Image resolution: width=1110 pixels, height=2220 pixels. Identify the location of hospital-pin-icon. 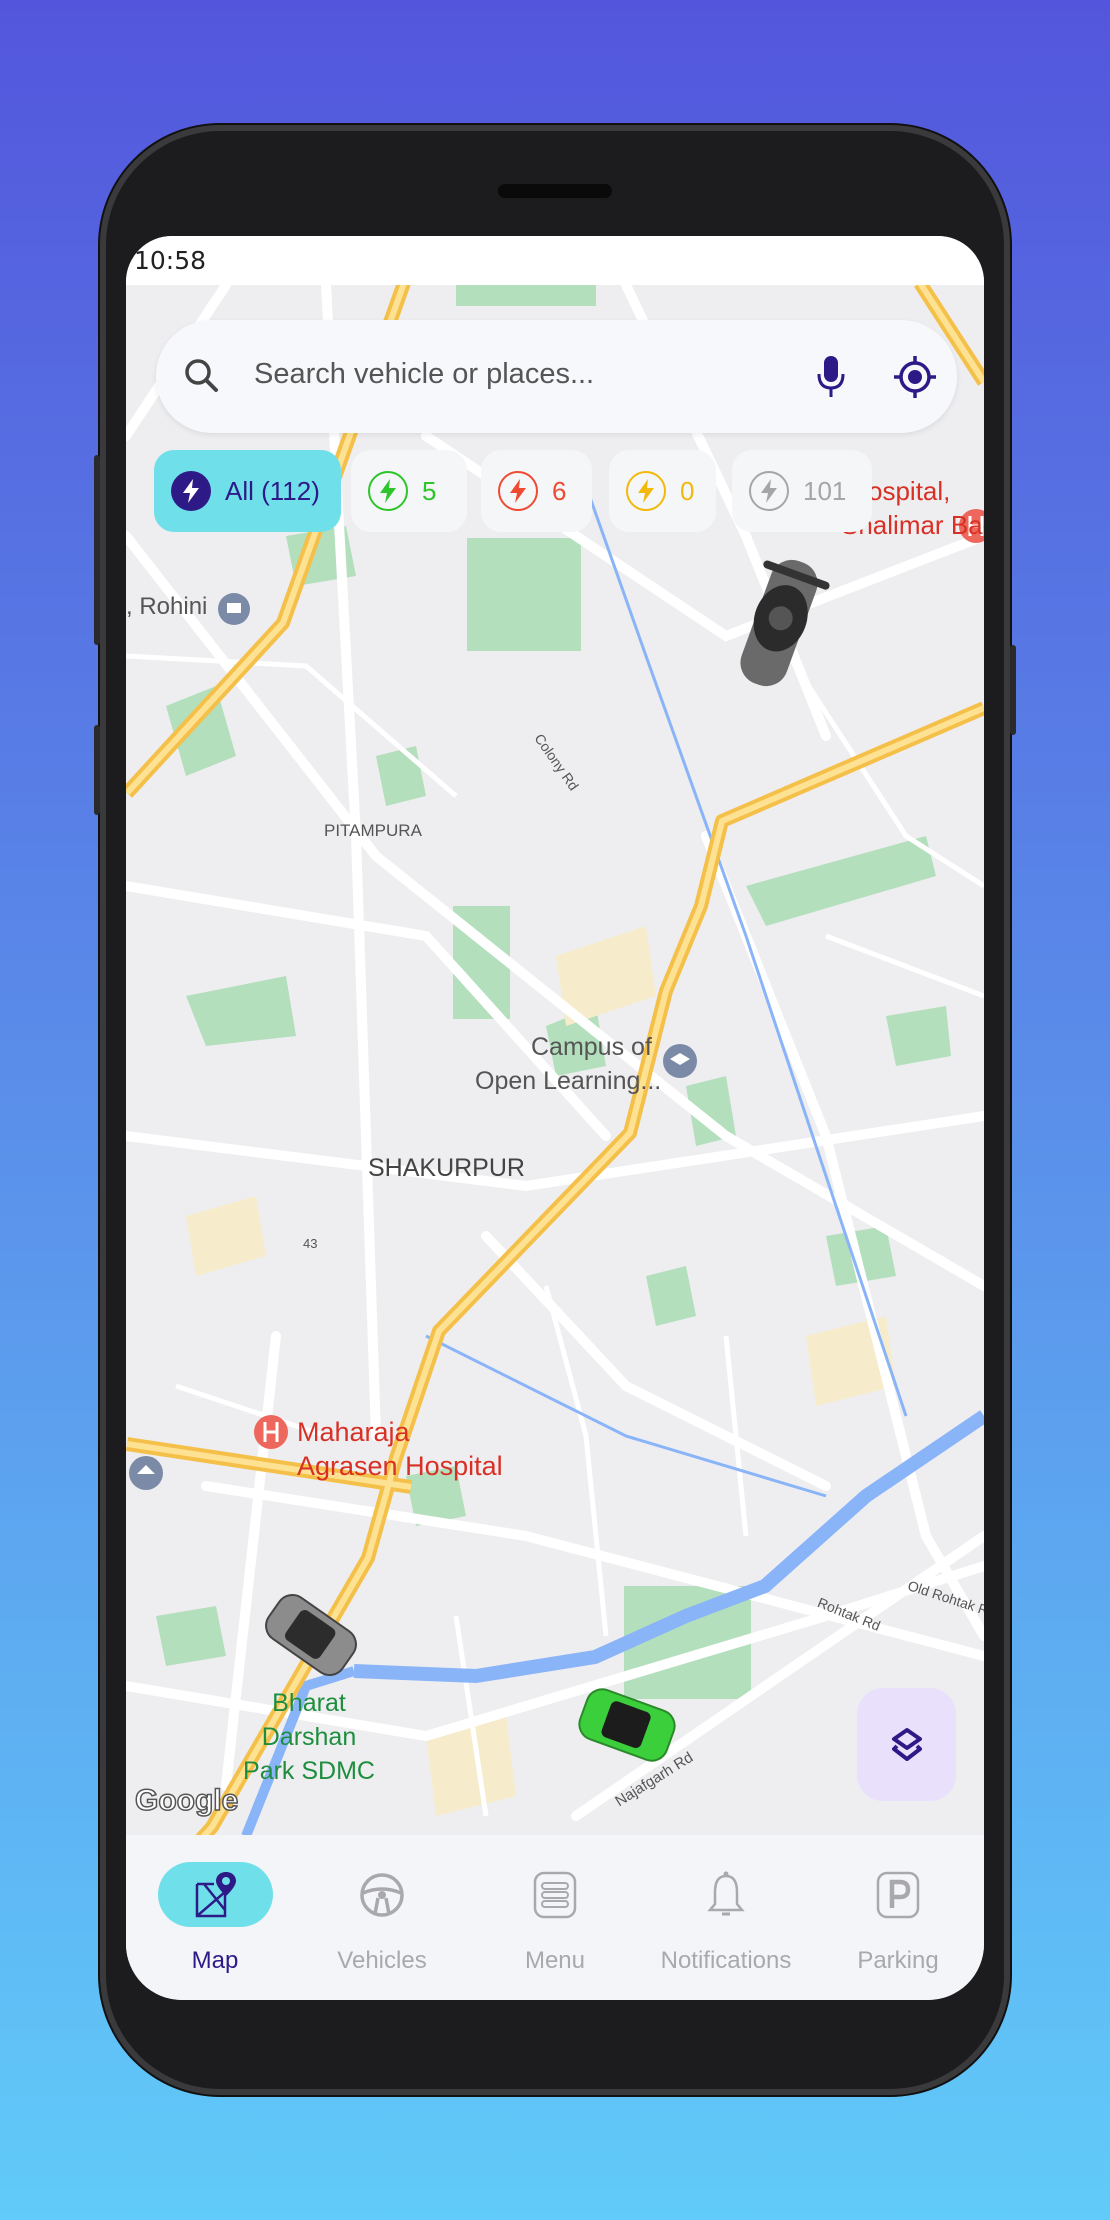
(271, 1432).